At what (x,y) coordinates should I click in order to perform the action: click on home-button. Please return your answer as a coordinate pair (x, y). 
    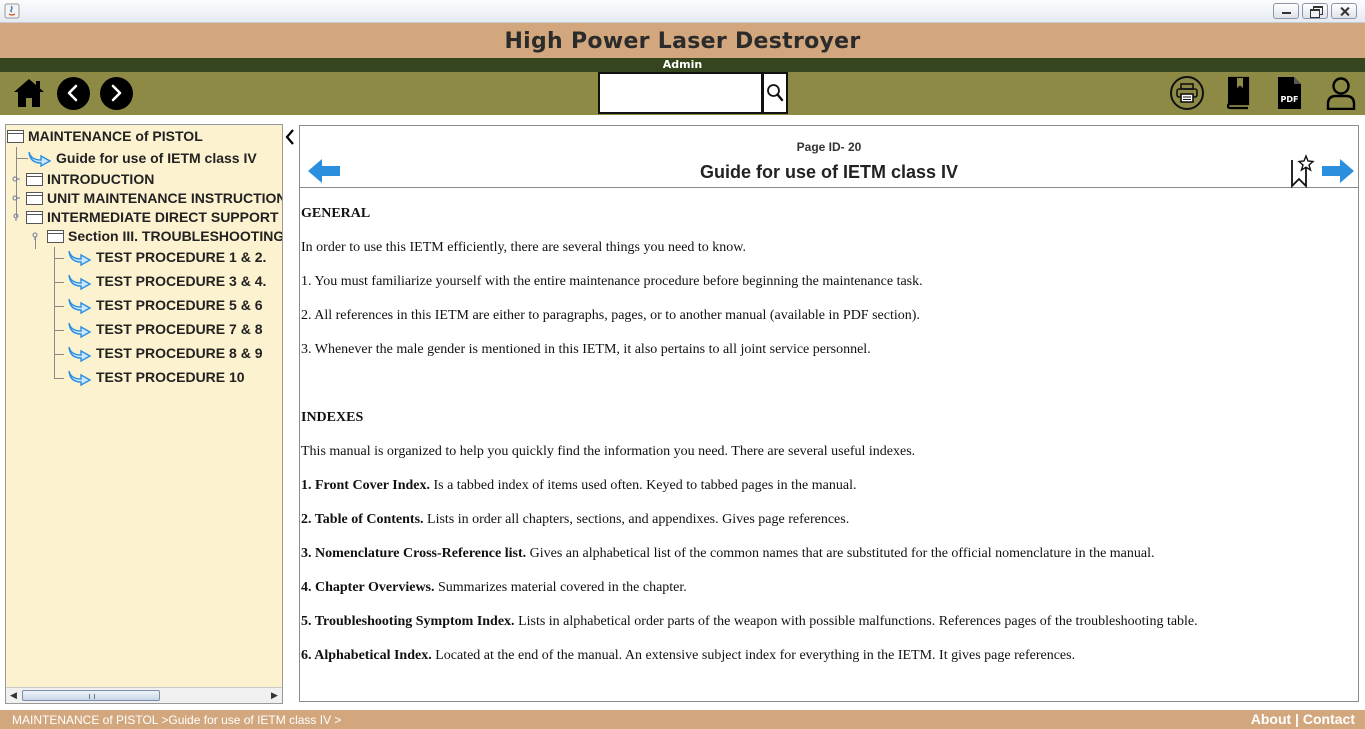
    Looking at the image, I should click on (29, 93).